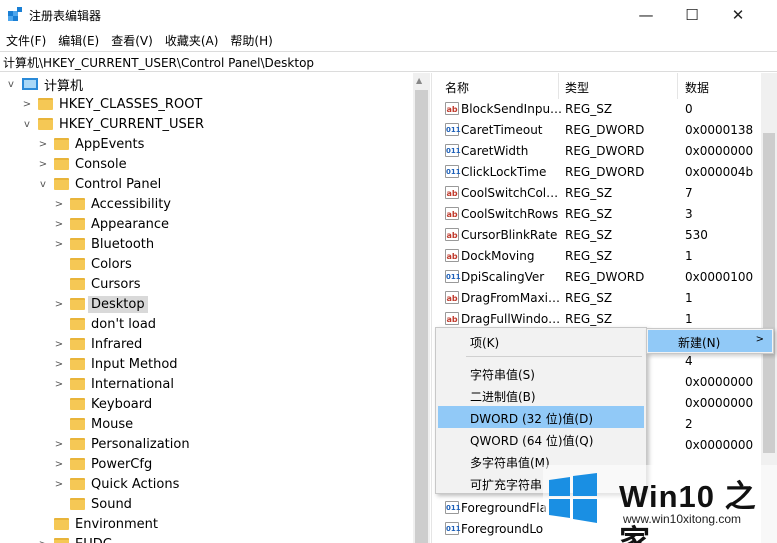 Image resolution: width=777 pixels, height=543 pixels. I want to click on tree-item: > Bluetooth, so click(103, 244).